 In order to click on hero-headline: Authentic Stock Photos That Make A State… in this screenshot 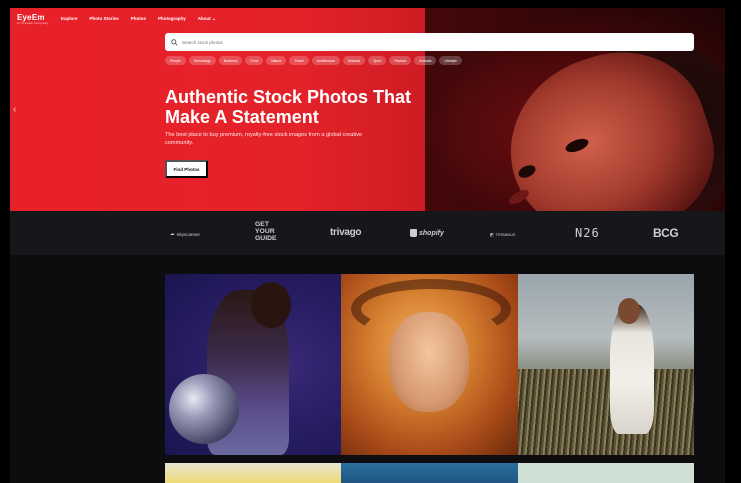, I will do `click(288, 107)`.